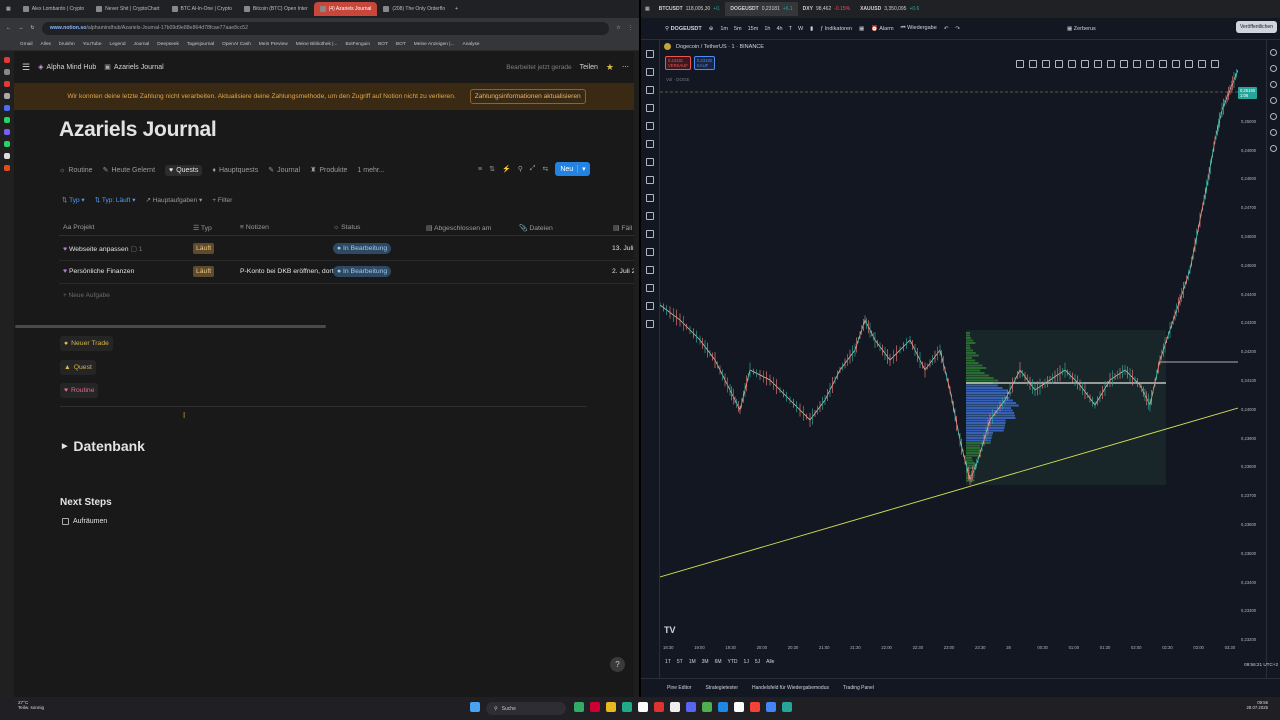  Describe the element at coordinates (946, 29) in the screenshot. I see `undo-icon: ↶` at that location.